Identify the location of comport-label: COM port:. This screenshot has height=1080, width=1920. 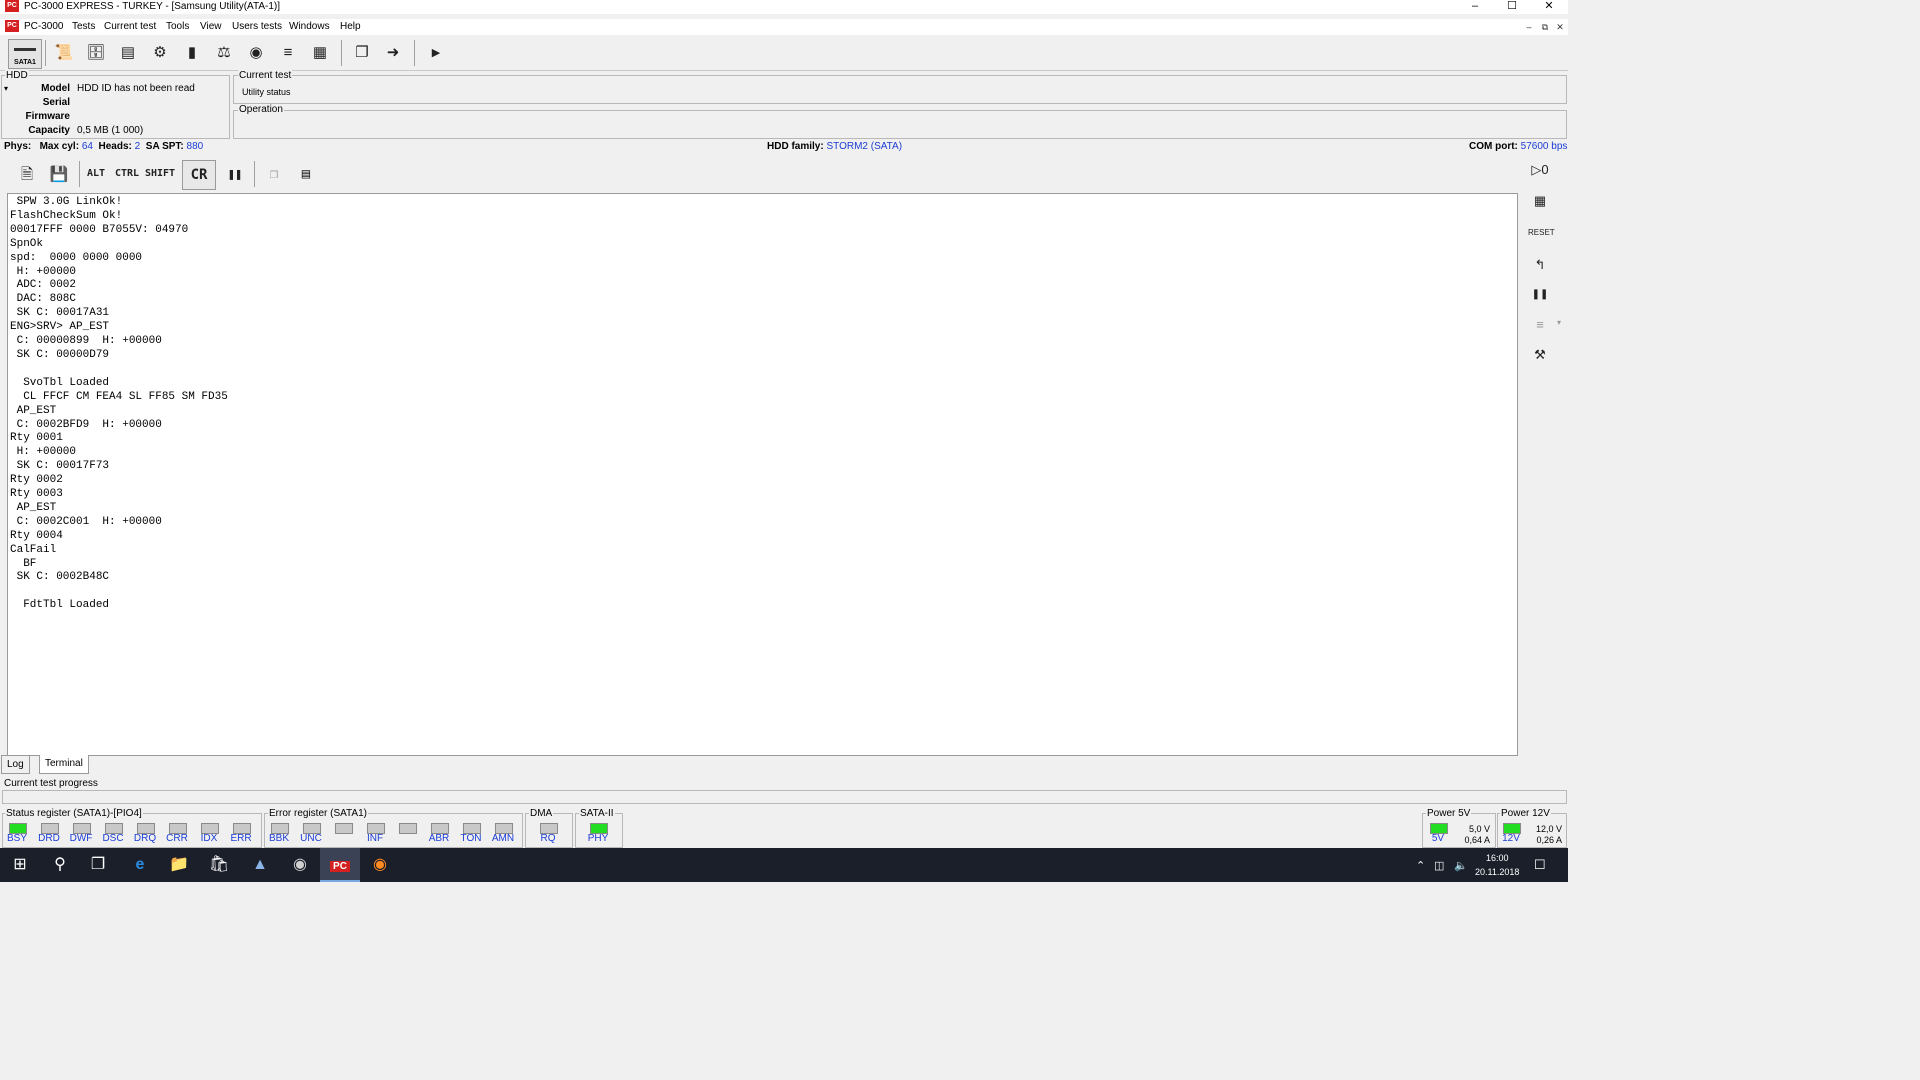
(1493, 146).